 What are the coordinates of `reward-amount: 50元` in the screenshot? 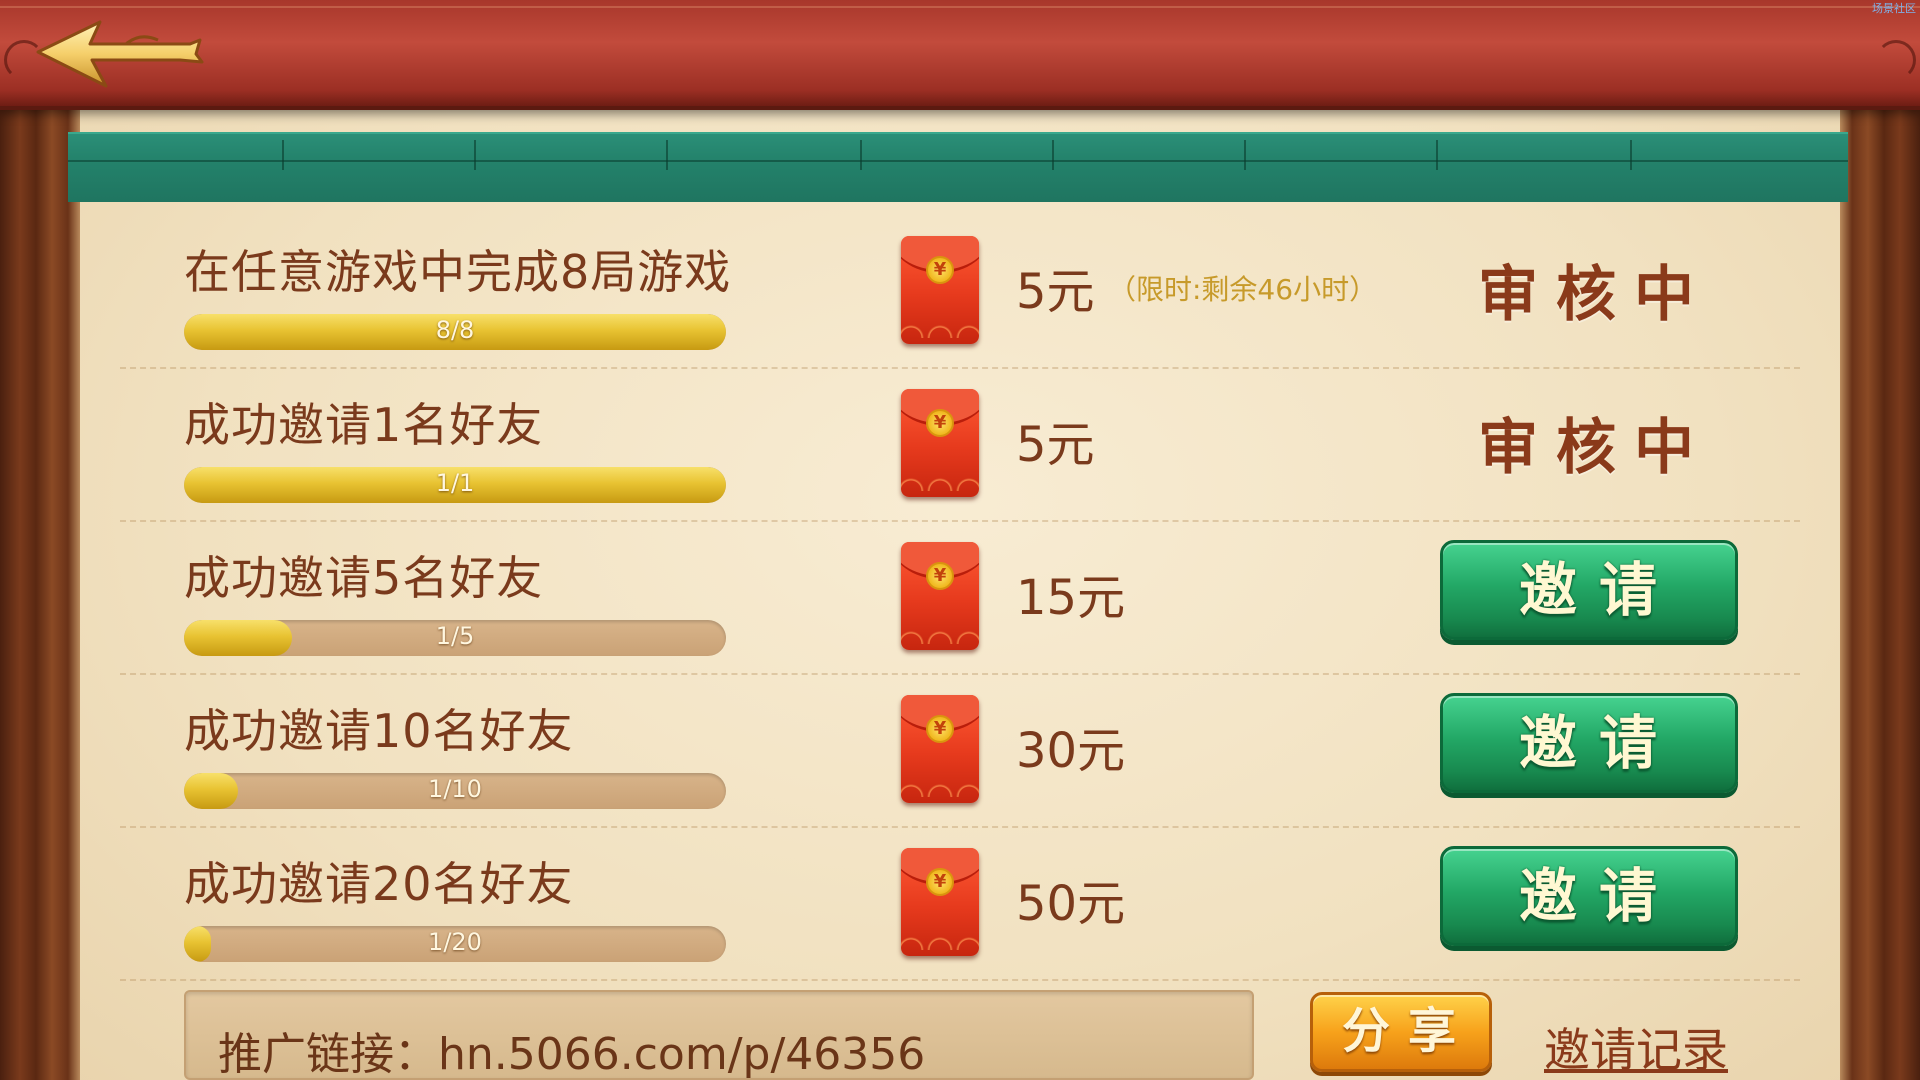 It's located at (1071, 904).